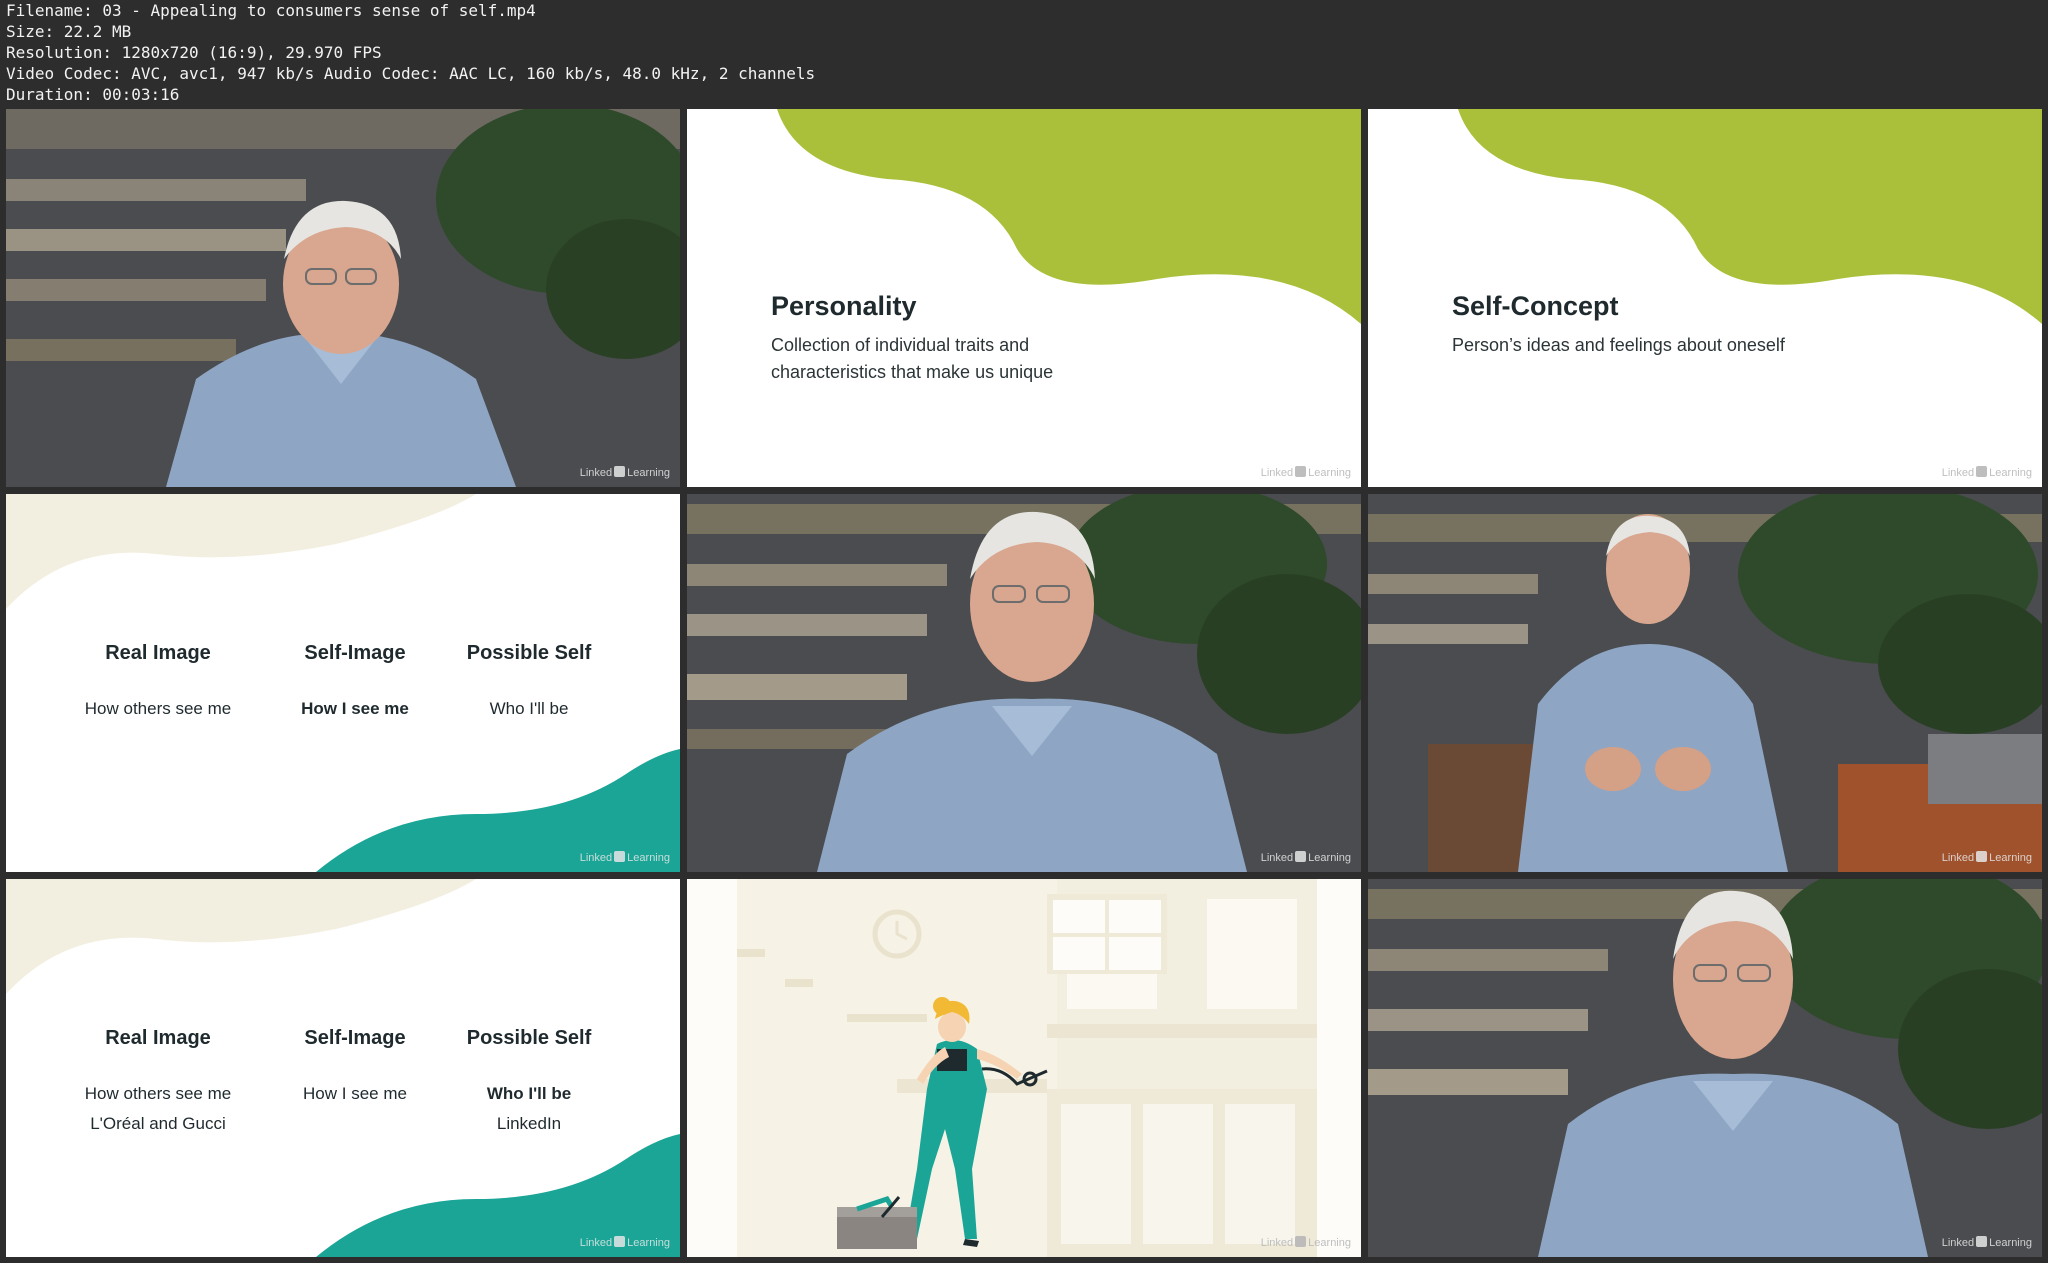  I want to click on duration-text: Duration: 00:03:16, so click(93, 94).